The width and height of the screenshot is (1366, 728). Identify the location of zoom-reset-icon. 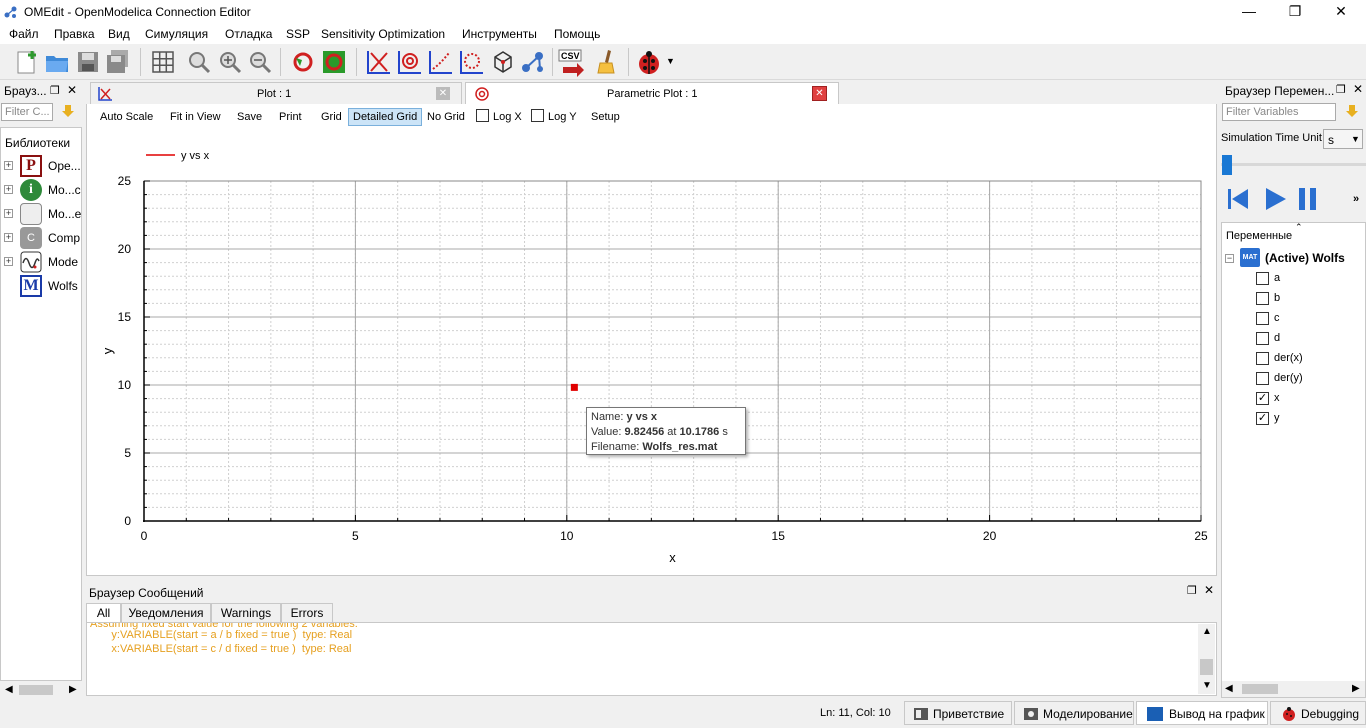
(199, 62).